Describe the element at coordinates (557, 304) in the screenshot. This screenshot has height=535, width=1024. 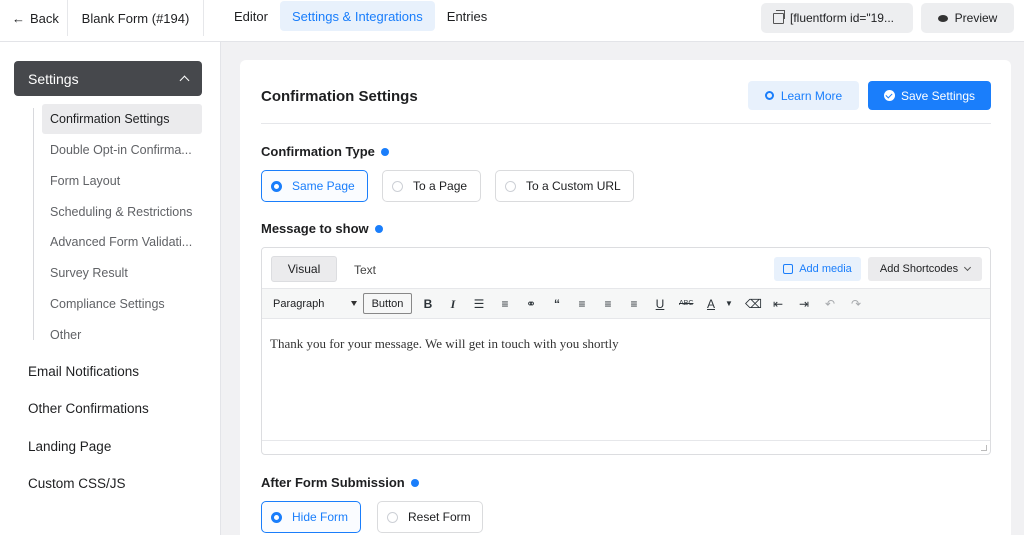
I see `blockquote-icon: “` at that location.